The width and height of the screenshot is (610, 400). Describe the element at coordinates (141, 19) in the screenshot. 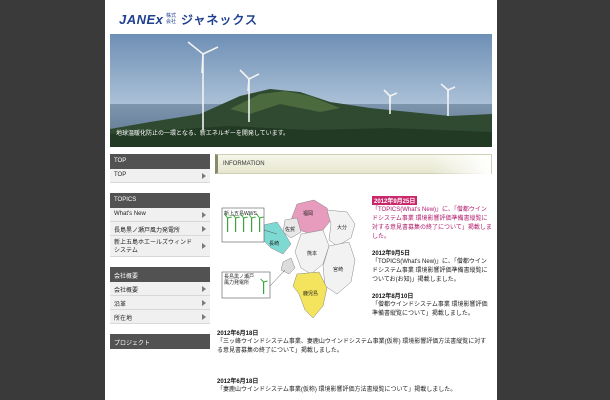

I see `logo: JANEx` at that location.